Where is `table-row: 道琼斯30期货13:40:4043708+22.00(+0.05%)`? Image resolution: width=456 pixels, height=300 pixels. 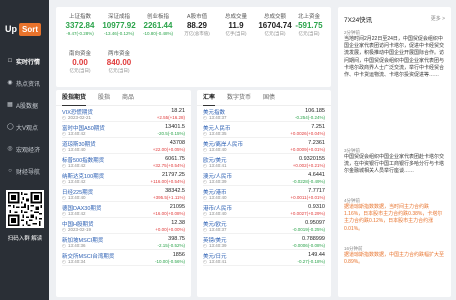 table-row: 道琼斯30期货13:40:4043708+22.00(+0.05%) is located at coordinates (123, 146).